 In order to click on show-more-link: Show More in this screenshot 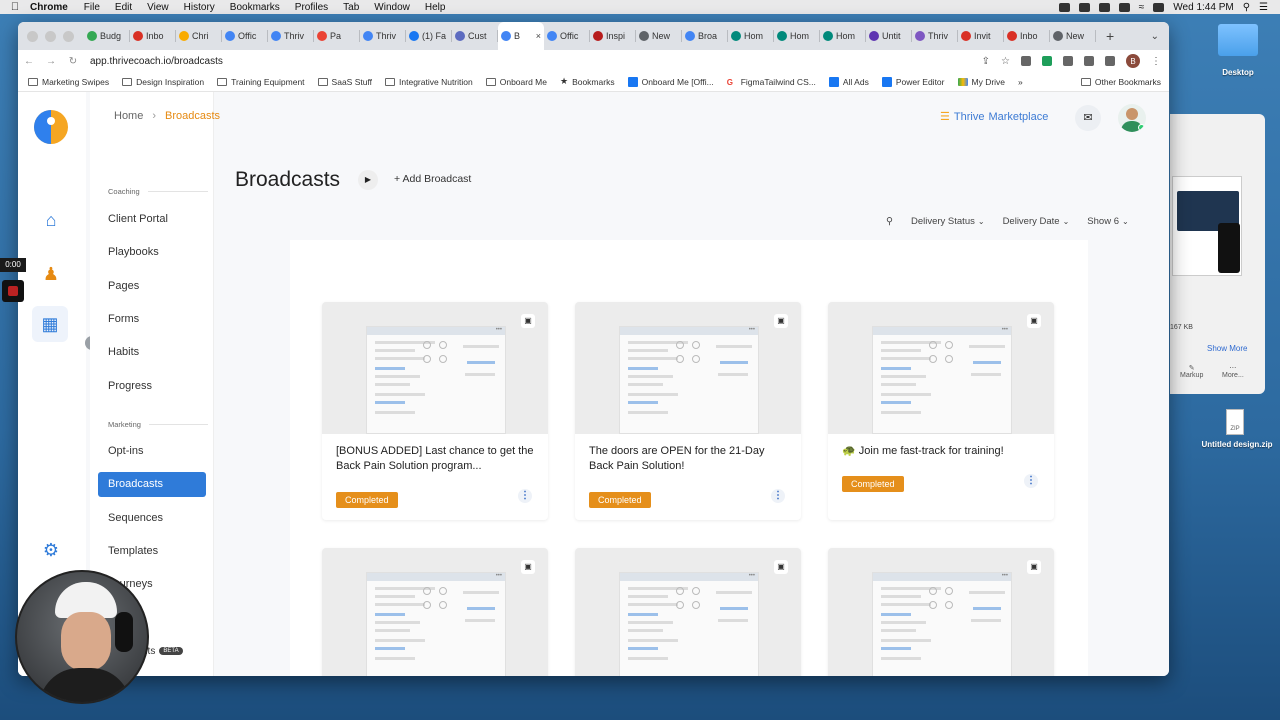, I will do `click(1227, 348)`.